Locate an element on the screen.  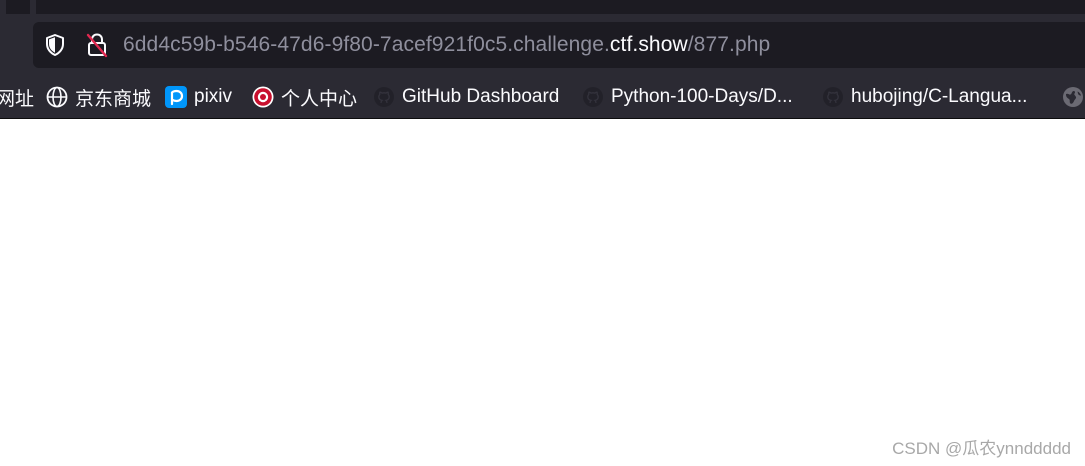
bookmark-item: GitHub Dashboard is located at coordinates (466, 97).